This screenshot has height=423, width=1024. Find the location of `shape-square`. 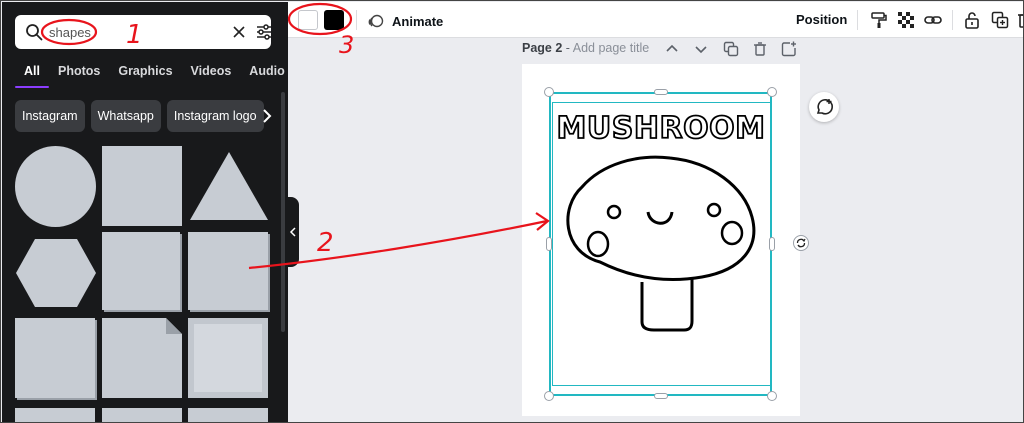

shape-square is located at coordinates (142, 186).